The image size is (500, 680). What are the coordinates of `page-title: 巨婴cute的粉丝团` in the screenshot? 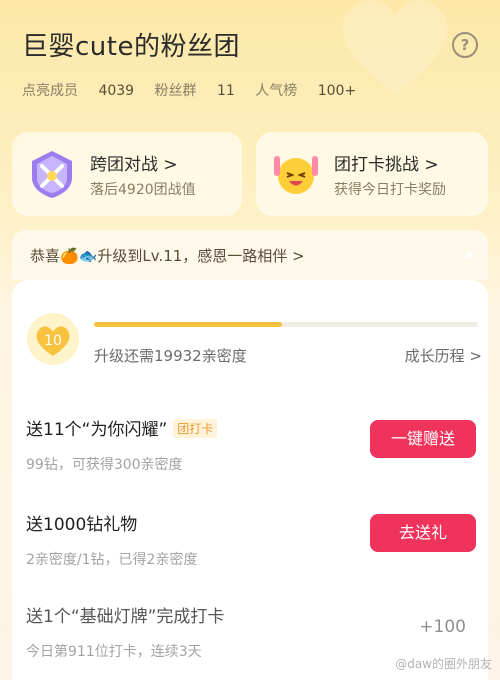 It's located at (131, 47).